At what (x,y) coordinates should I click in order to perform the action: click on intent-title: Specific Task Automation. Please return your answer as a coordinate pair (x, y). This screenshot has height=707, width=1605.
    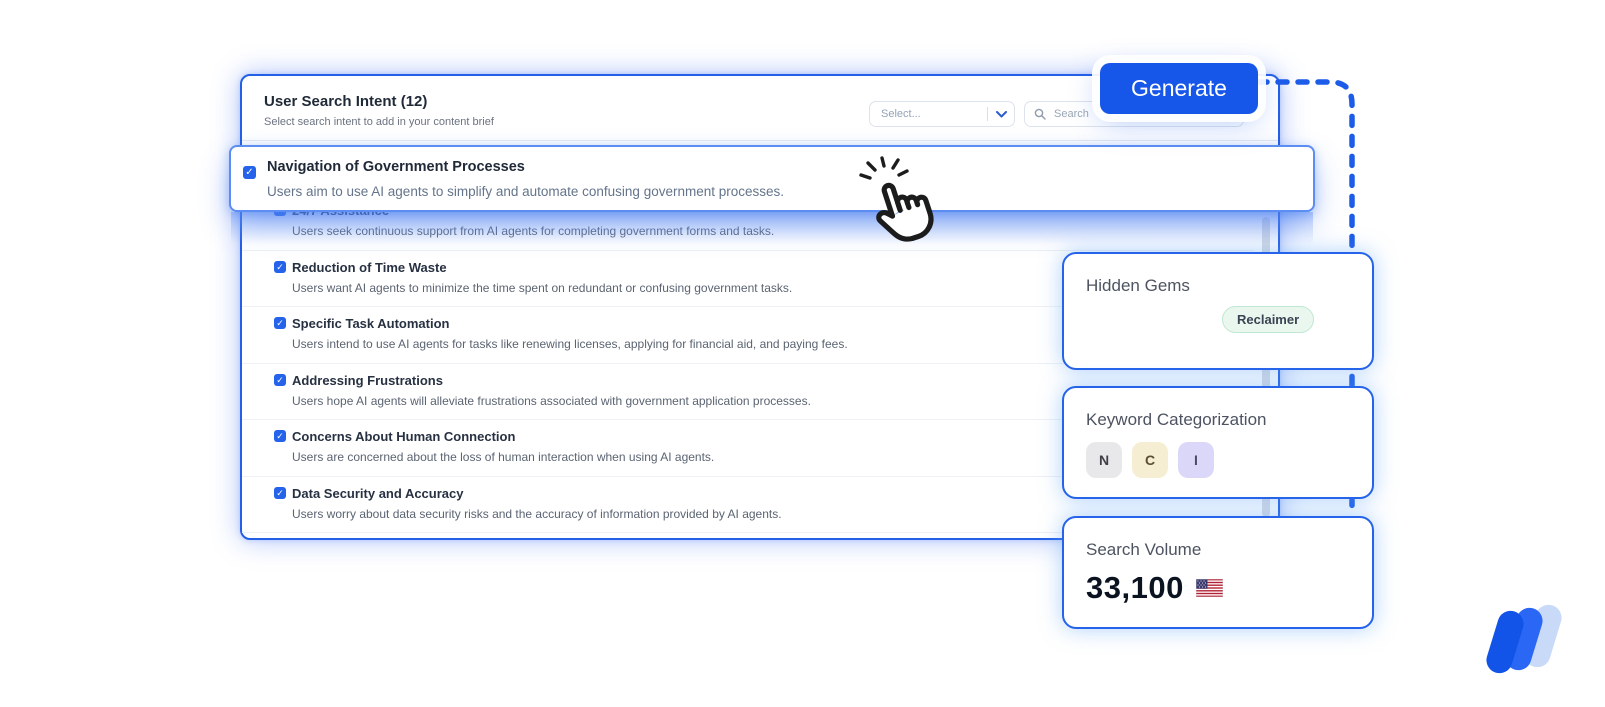
    Looking at the image, I should click on (371, 323).